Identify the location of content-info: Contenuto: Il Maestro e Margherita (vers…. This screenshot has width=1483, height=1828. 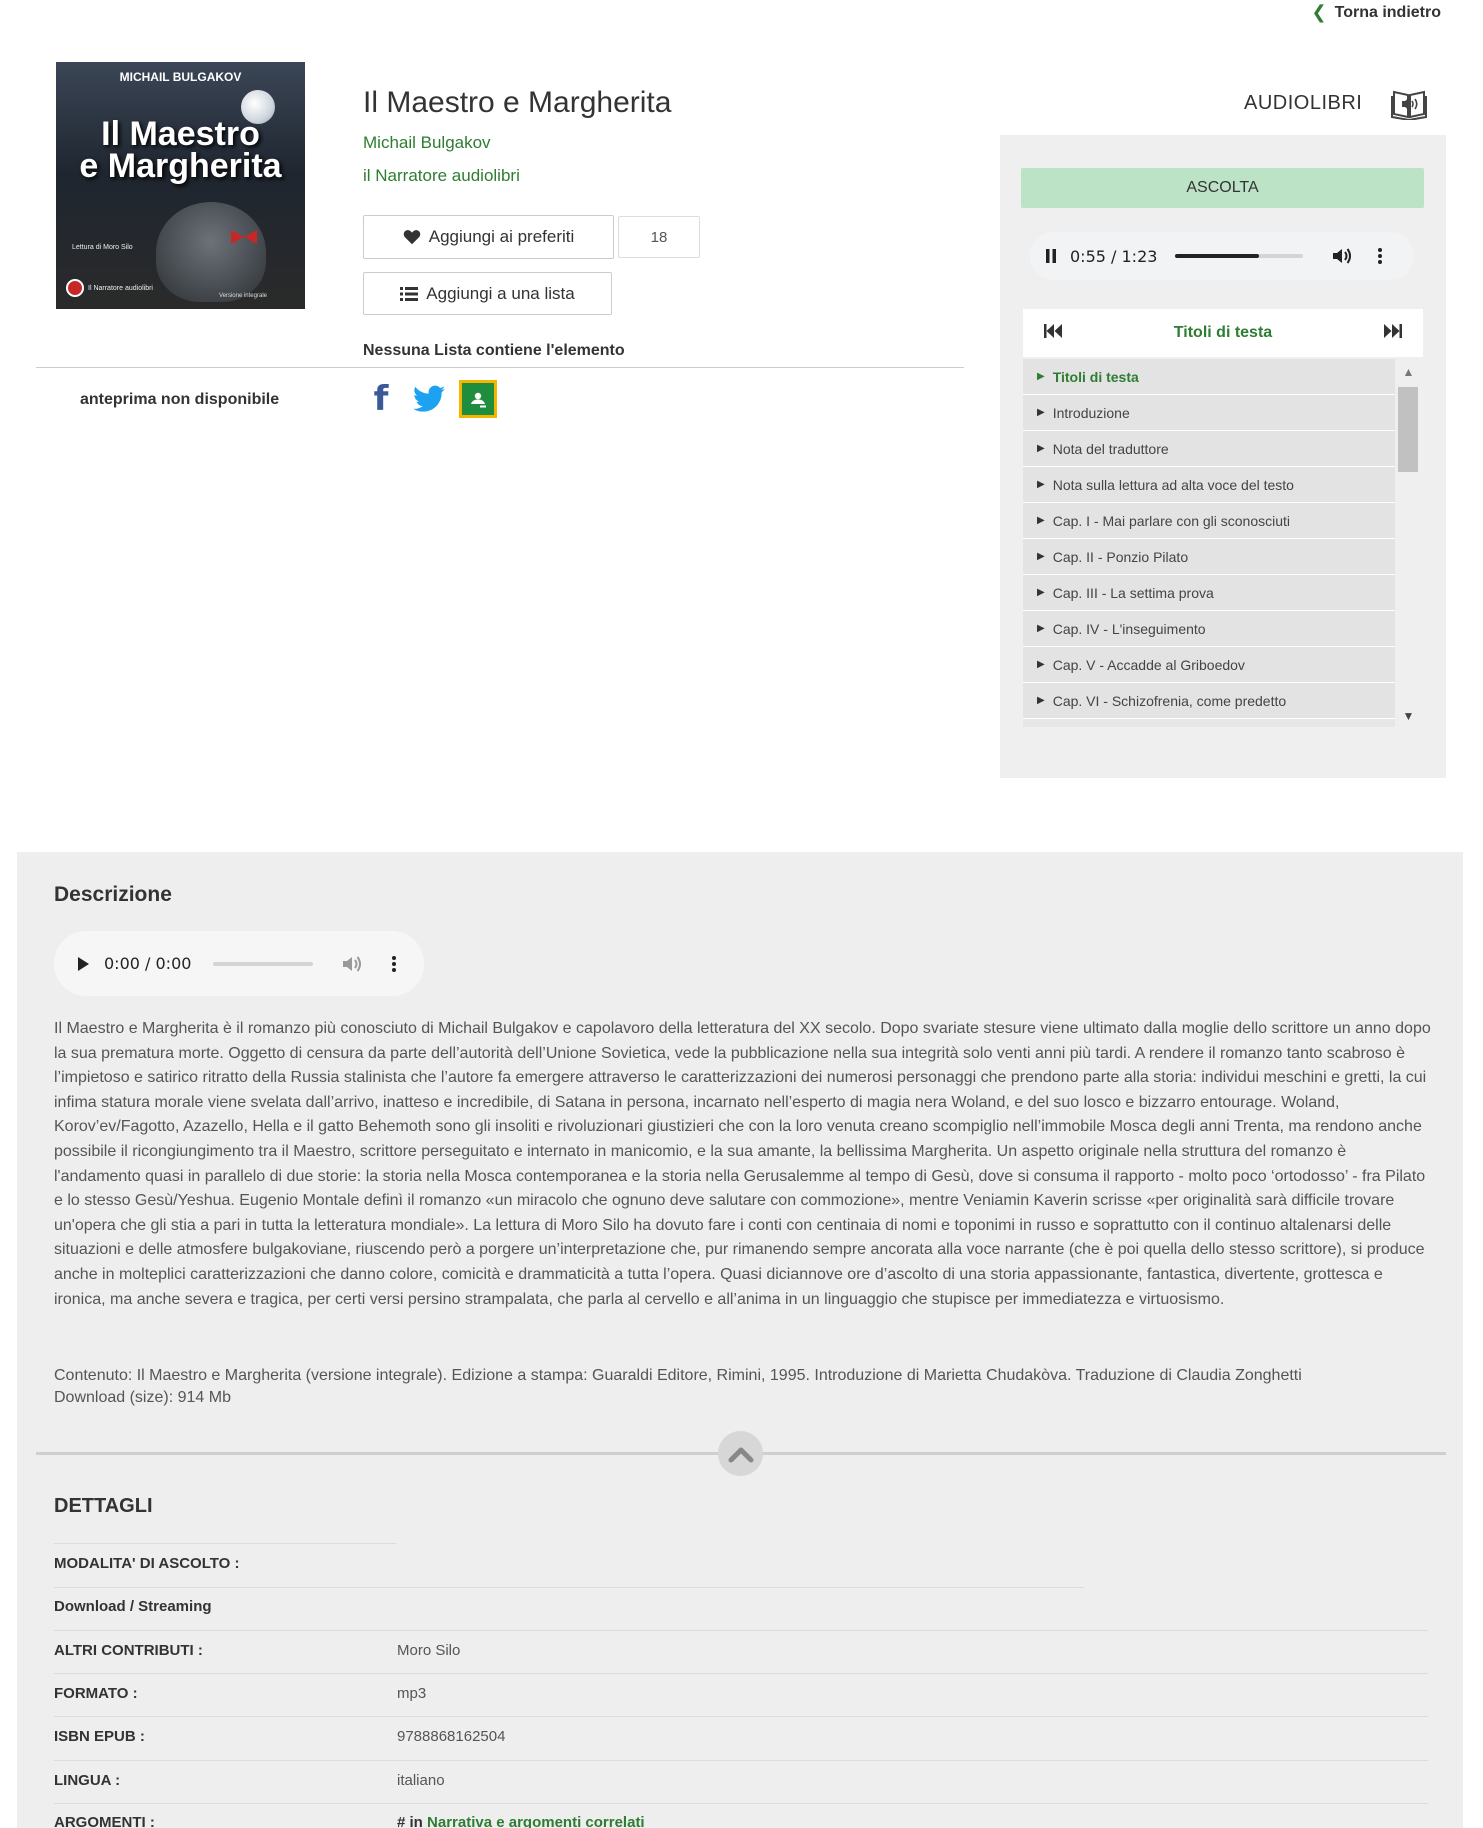
(678, 1375).